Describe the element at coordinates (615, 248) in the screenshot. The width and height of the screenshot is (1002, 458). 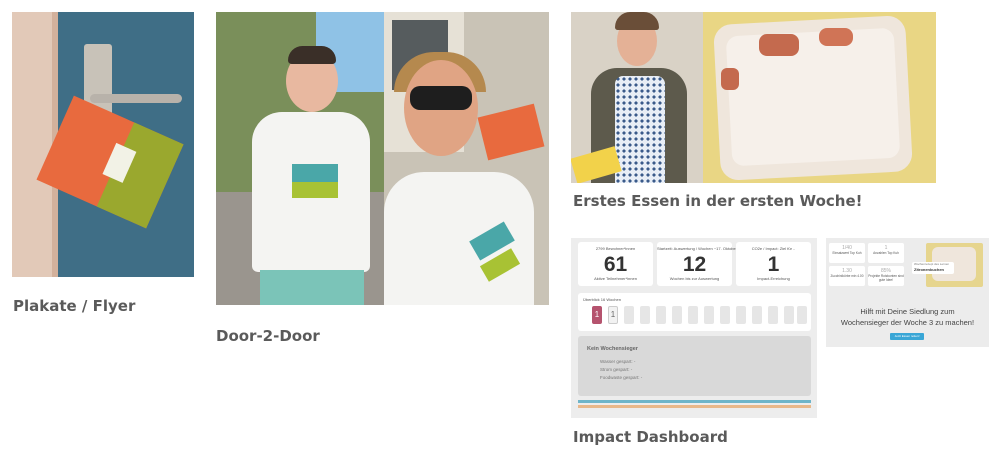
I see `kpi-label: 2799 Bewohner*innen` at that location.